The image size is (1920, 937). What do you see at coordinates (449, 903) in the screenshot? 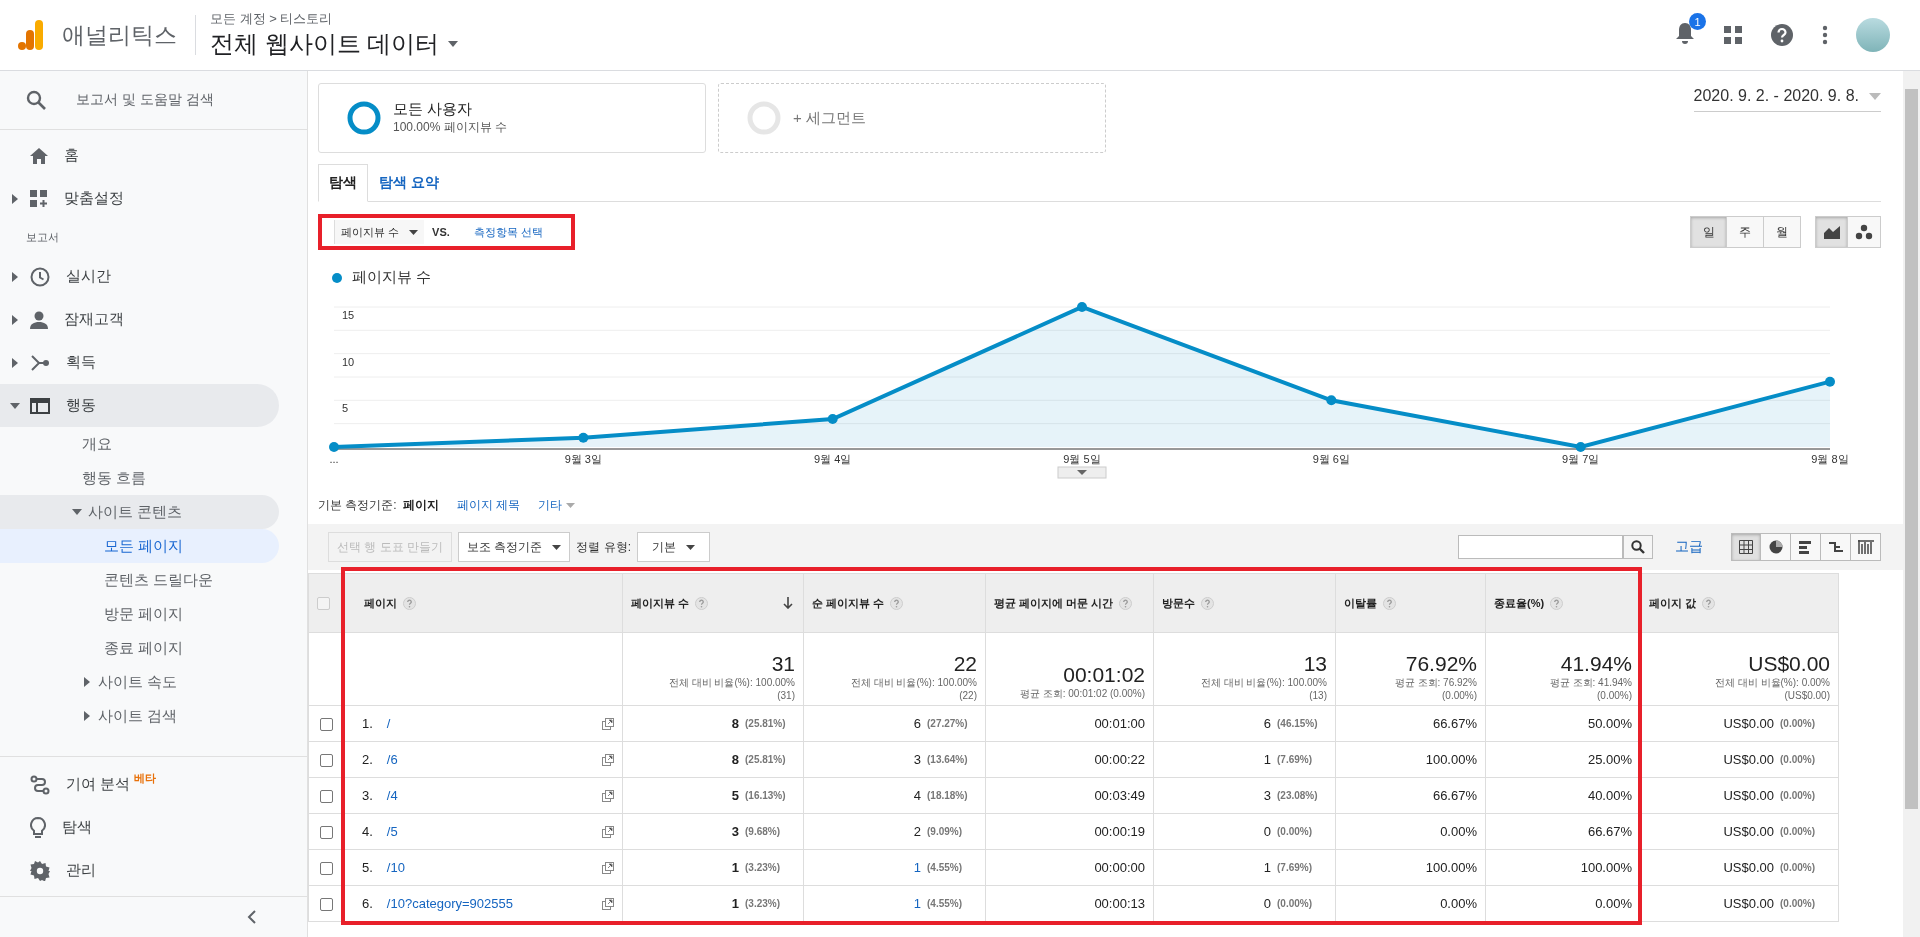
I see `page-link: /10?category=902555` at bounding box center [449, 903].